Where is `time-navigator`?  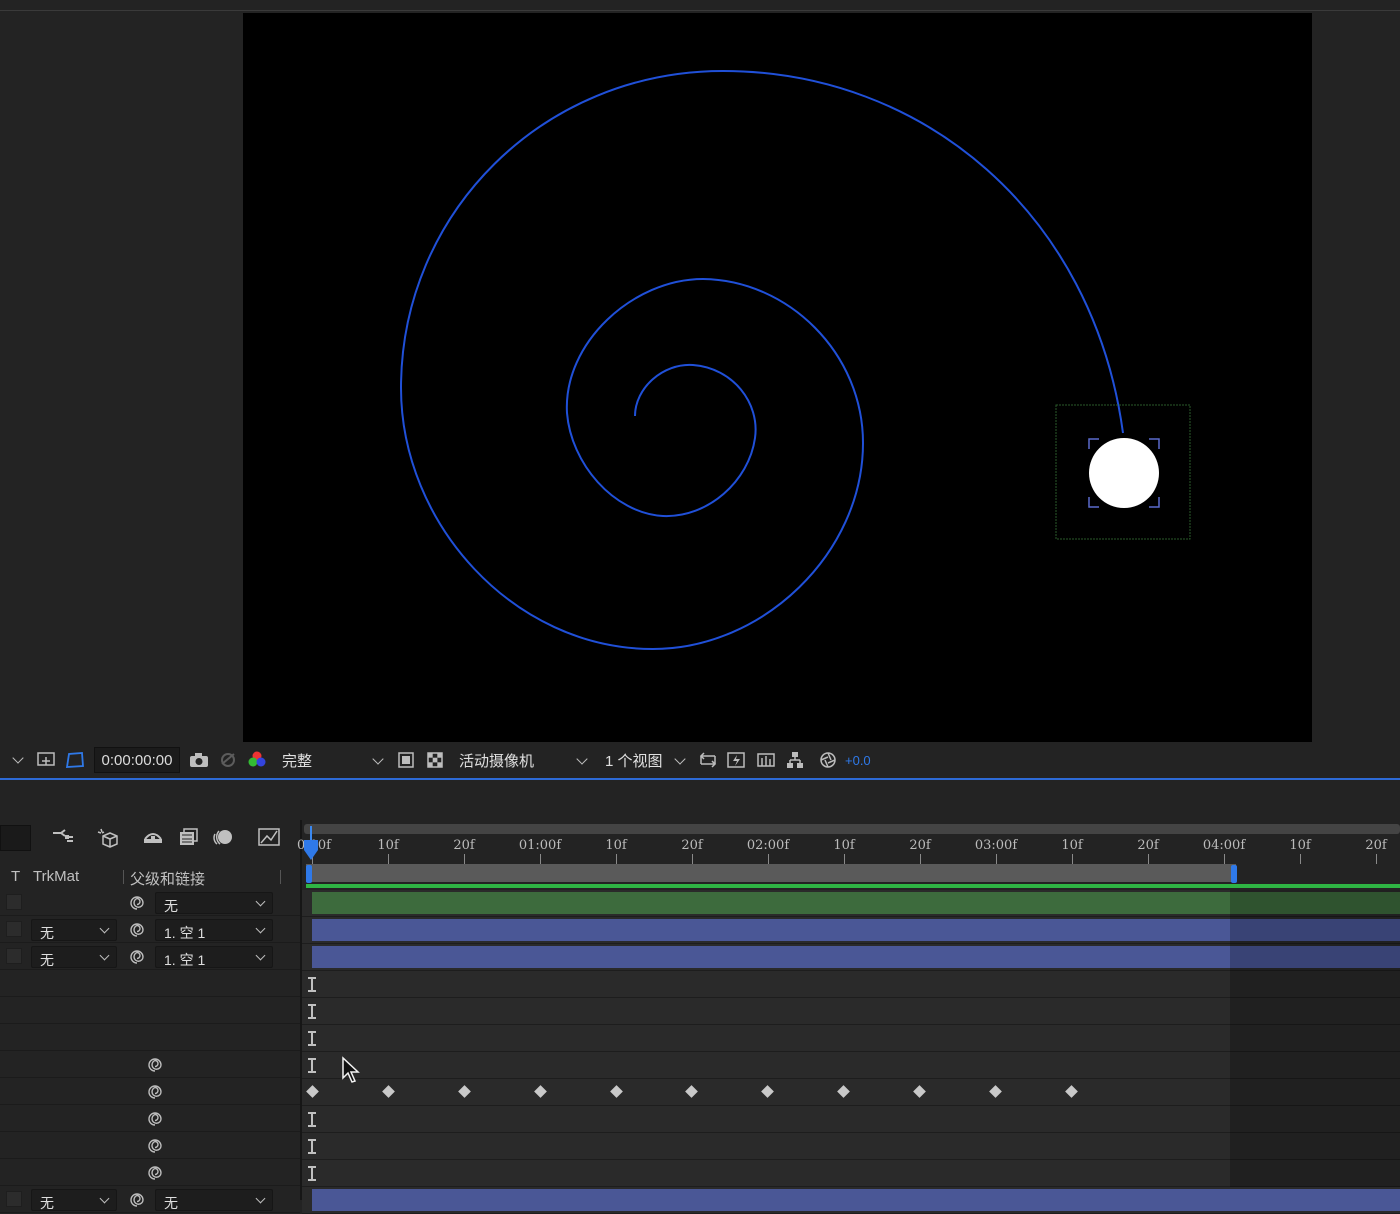
time-navigator is located at coordinates (852, 829).